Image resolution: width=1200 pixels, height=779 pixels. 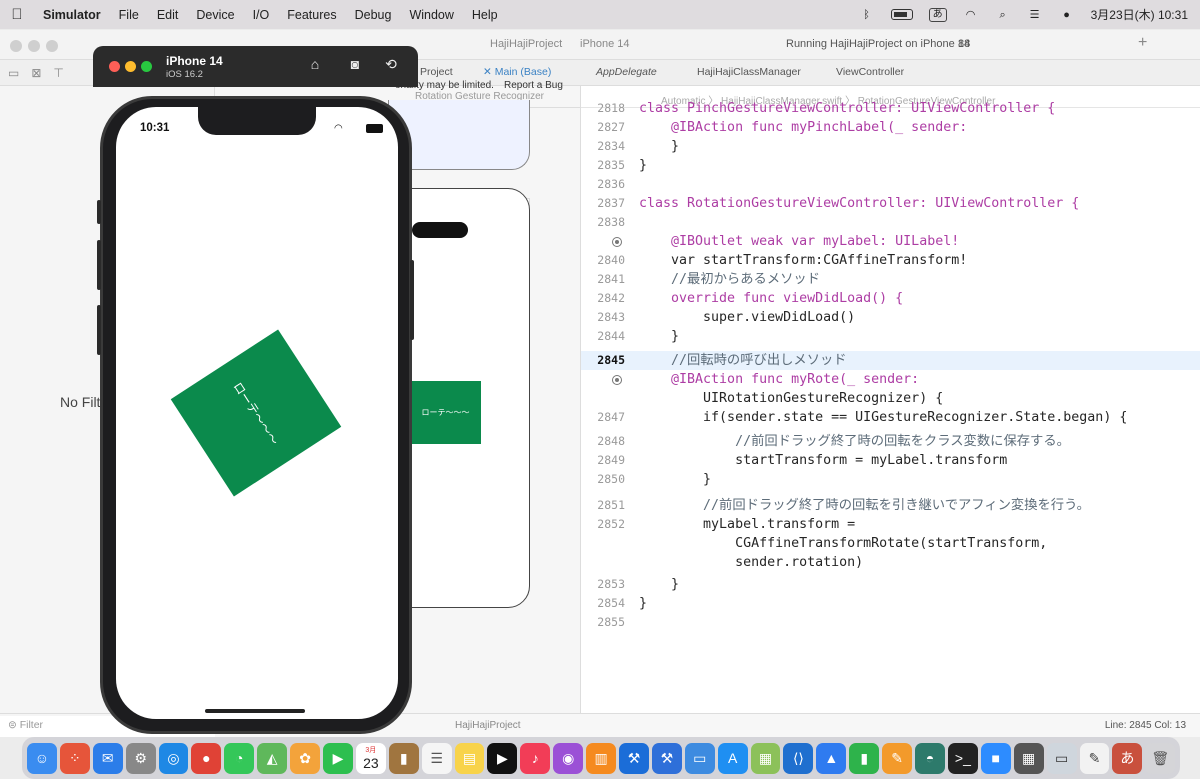 What do you see at coordinates (890, 622) in the screenshot?
I see `code-line: 2855` at bounding box center [890, 622].